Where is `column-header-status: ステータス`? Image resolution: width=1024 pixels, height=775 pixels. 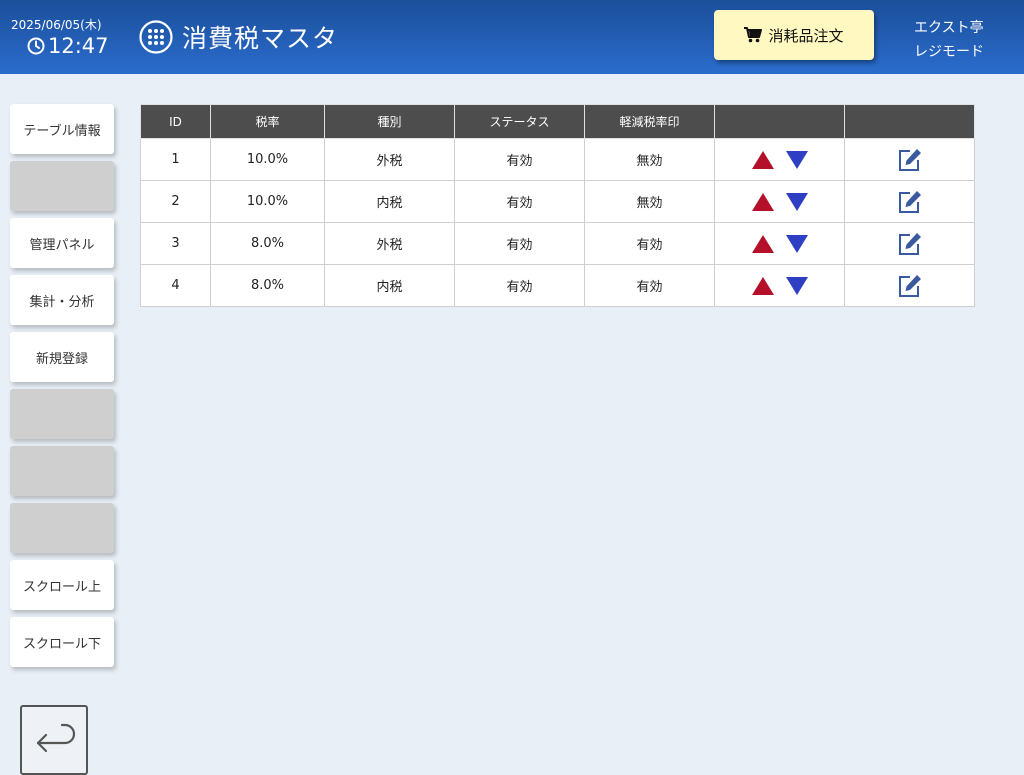
column-header-status: ステータス is located at coordinates (519, 121).